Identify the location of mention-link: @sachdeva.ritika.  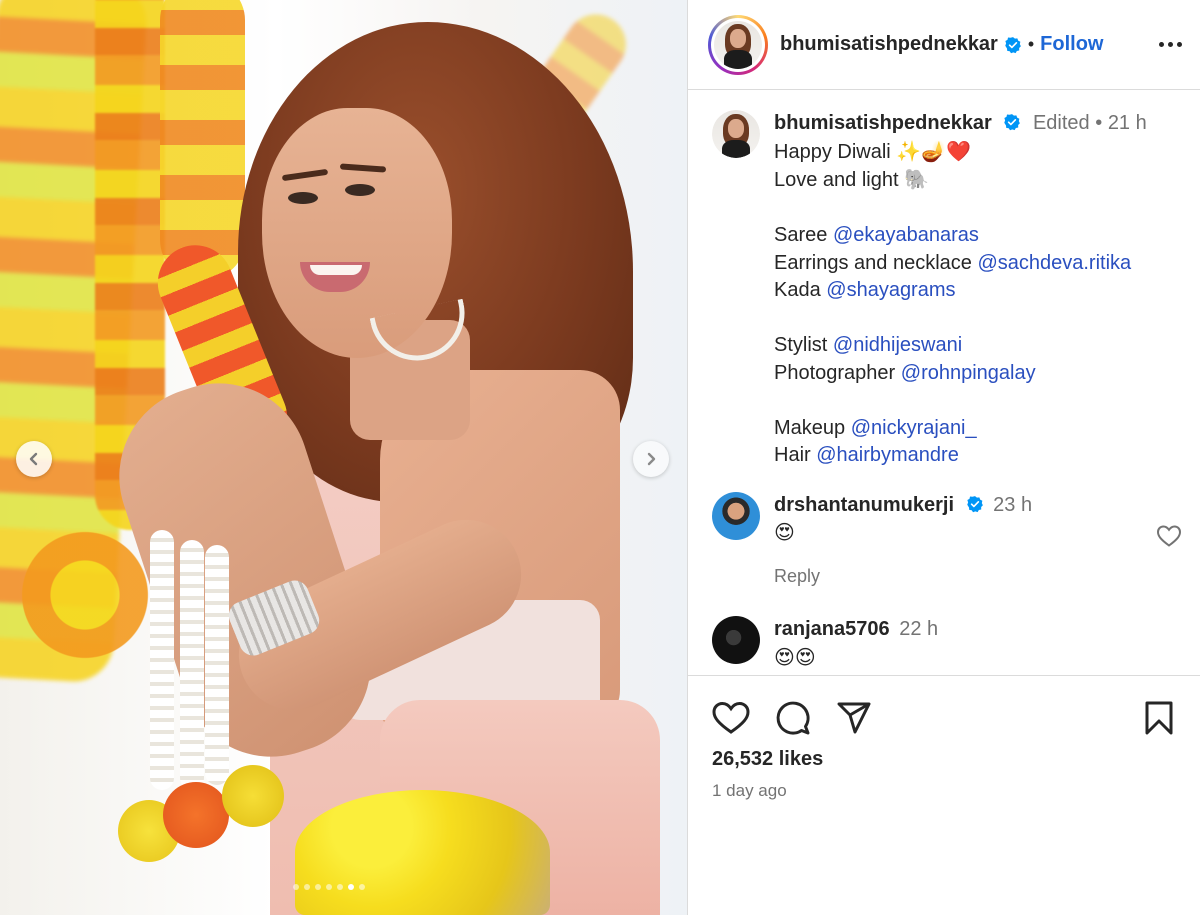
(1054, 263).